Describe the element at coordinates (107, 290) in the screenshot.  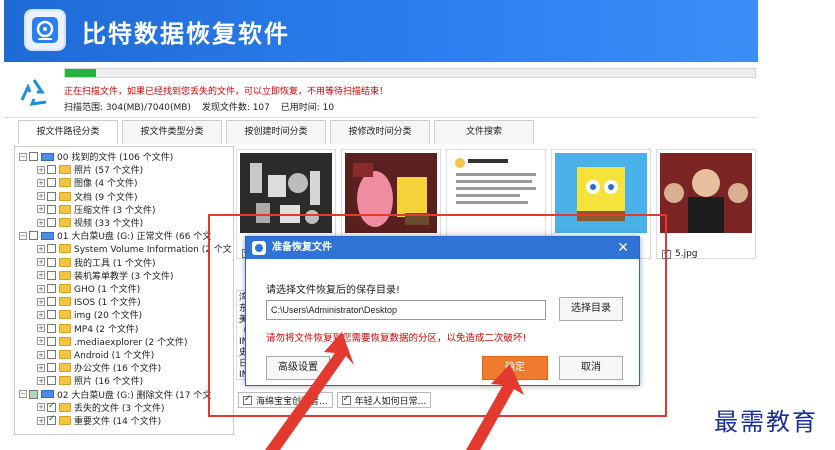
I see `tree-item-label: GHO (1 个文件)` at that location.